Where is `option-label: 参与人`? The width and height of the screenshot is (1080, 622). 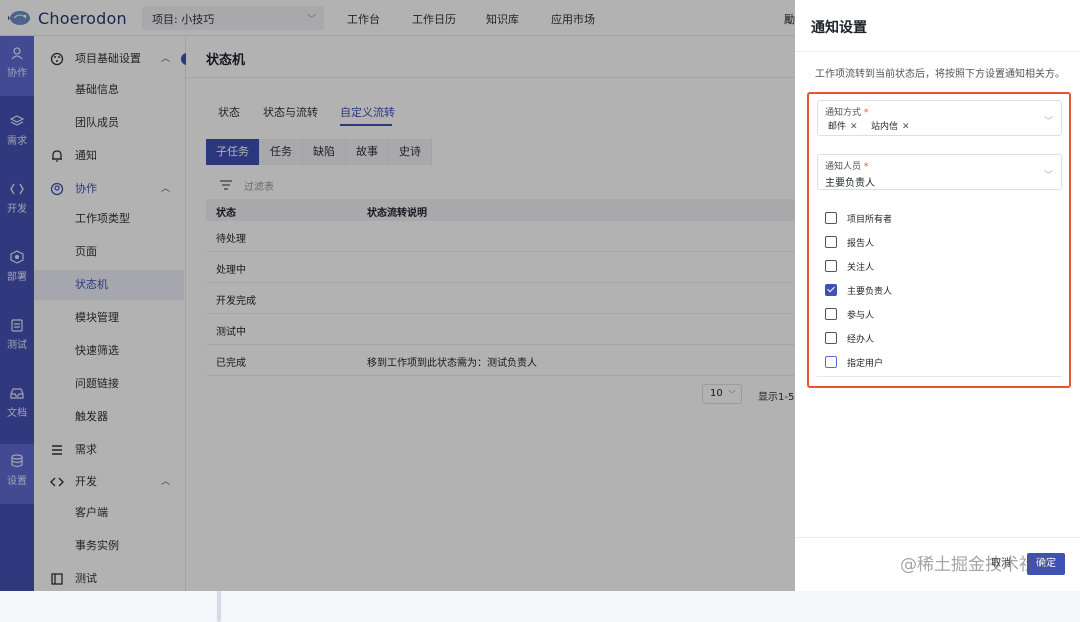 option-label: 参与人 is located at coordinates (861, 315).